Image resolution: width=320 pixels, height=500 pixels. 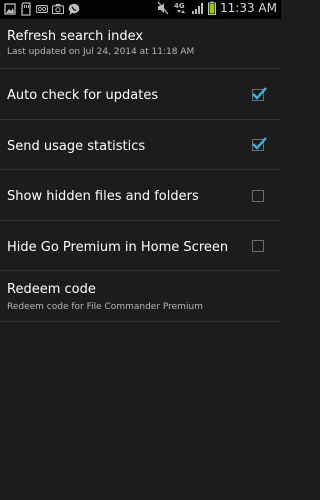 I want to click on gallery-icon, so click(x=10, y=9).